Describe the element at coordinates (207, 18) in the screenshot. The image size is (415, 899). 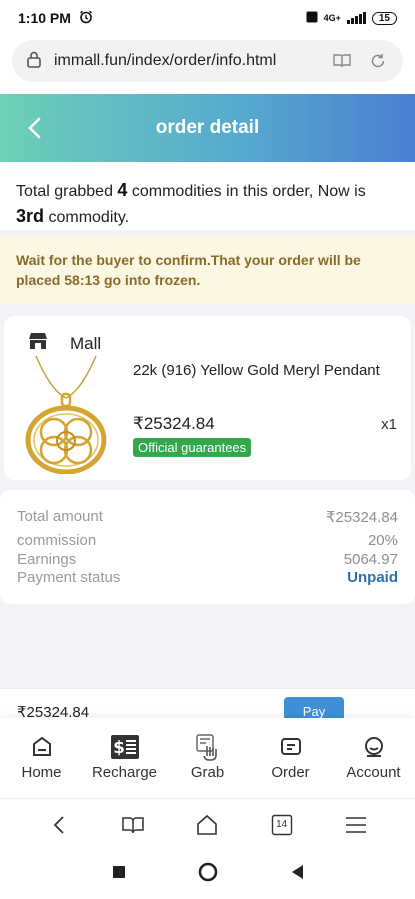
I see `status-bar: 1:10 PM 4G+ 15` at that location.